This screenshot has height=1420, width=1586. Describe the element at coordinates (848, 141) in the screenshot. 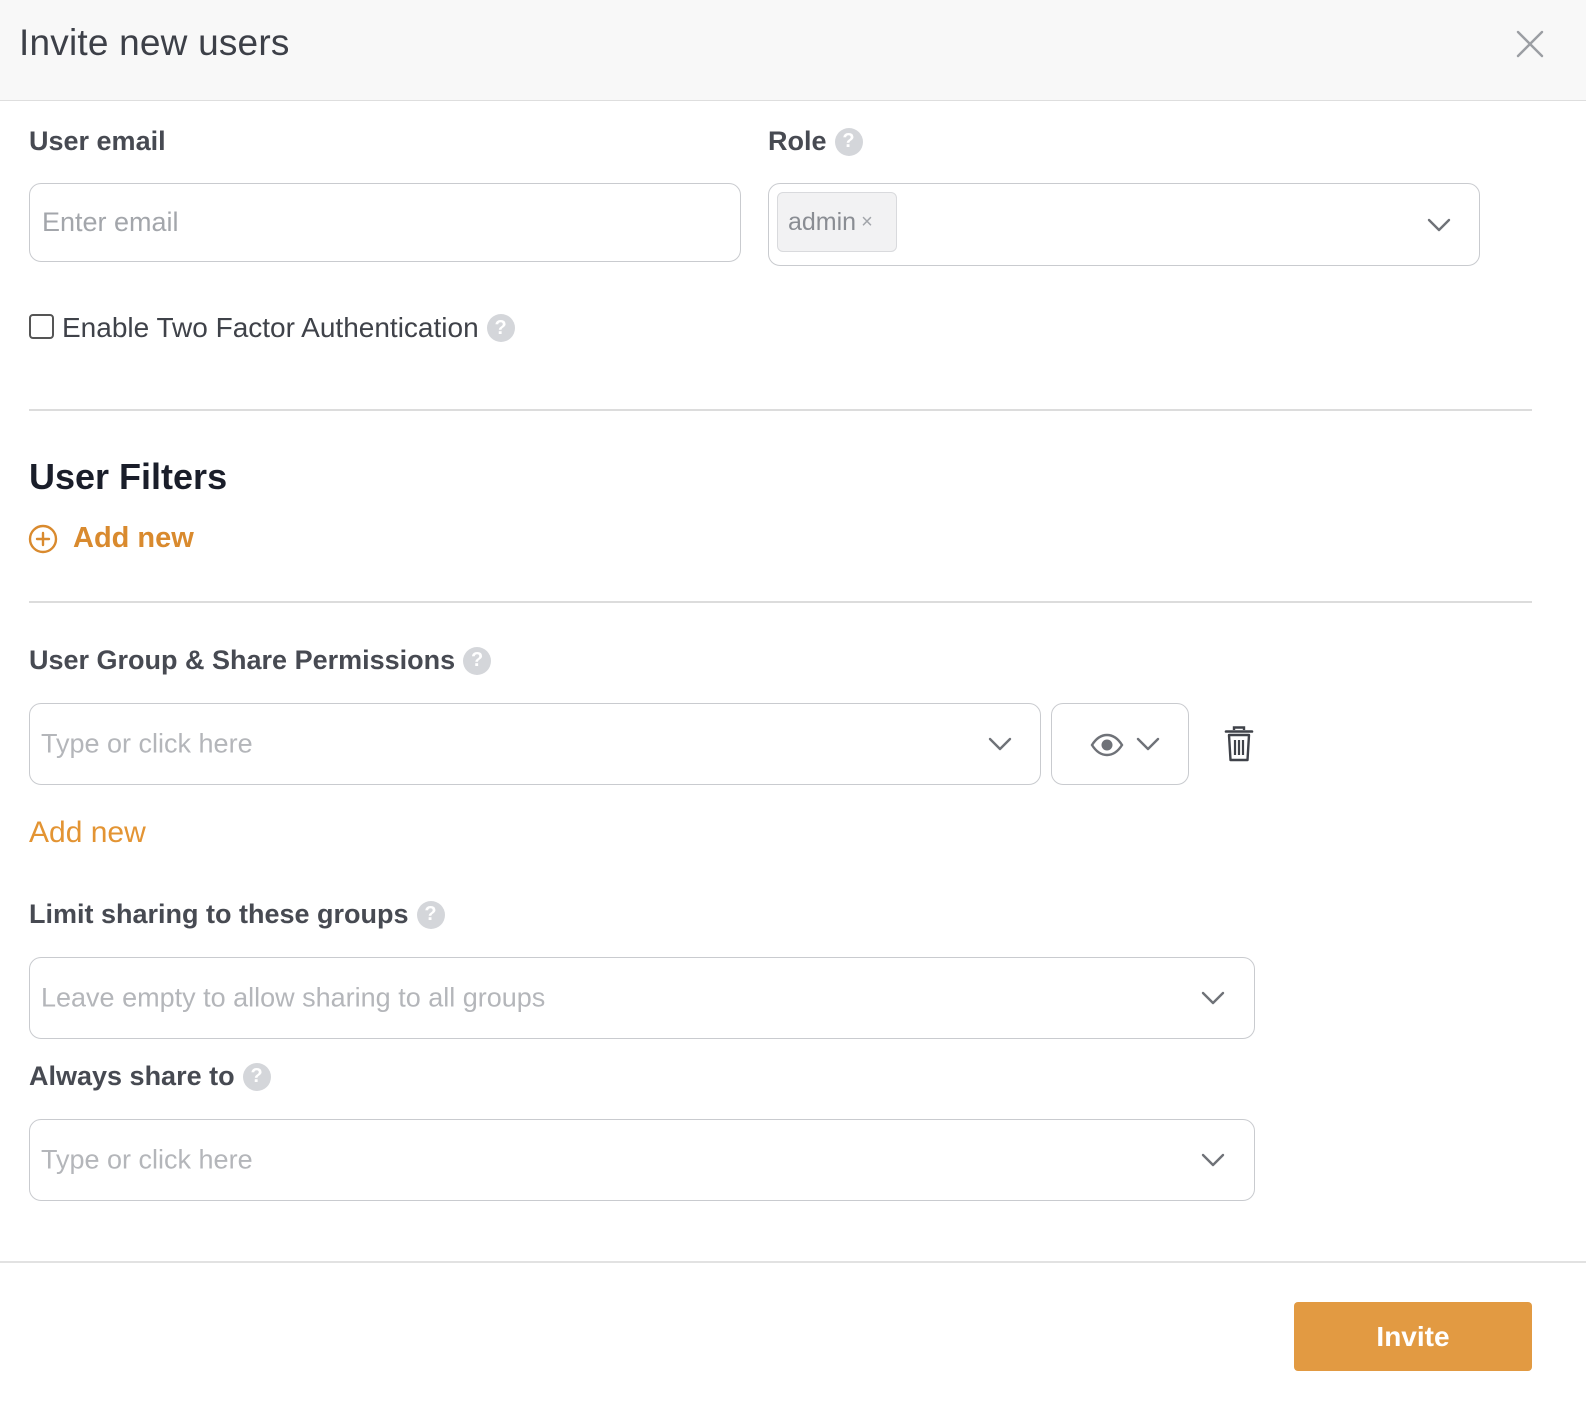

I see `role-help-icon: ?` at that location.